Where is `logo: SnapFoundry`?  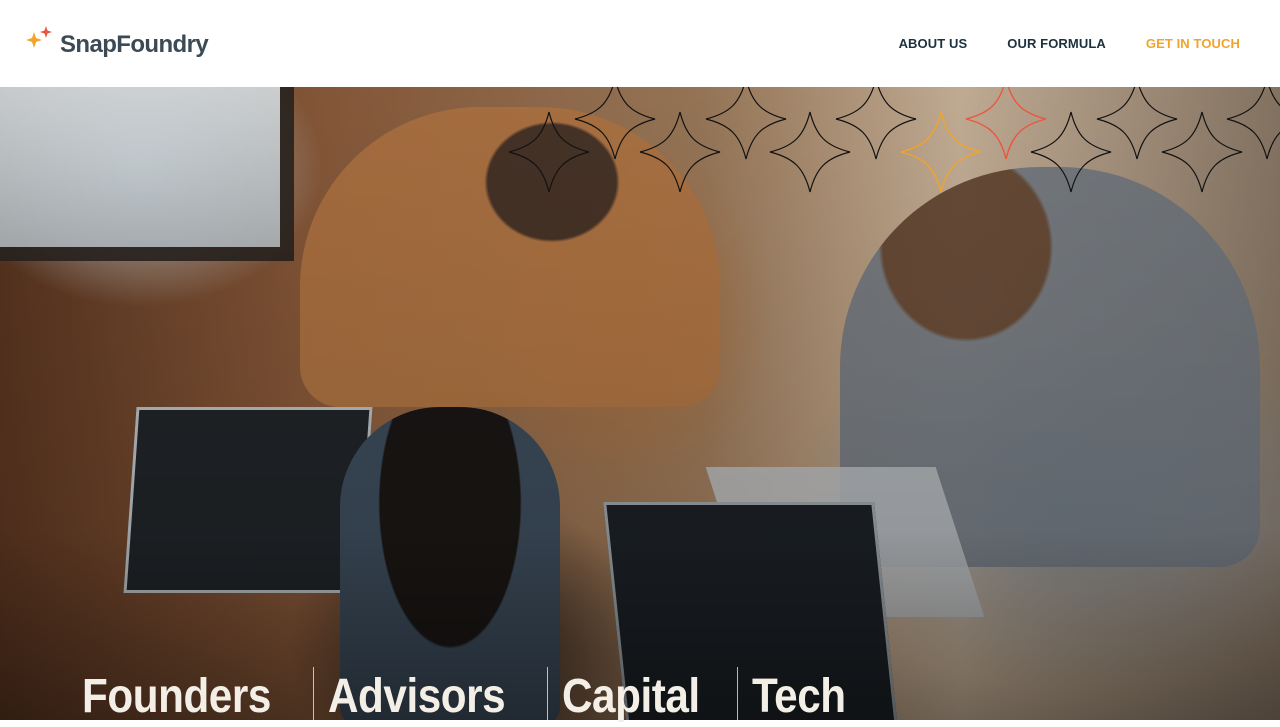
logo: SnapFoundry is located at coordinates (117, 44).